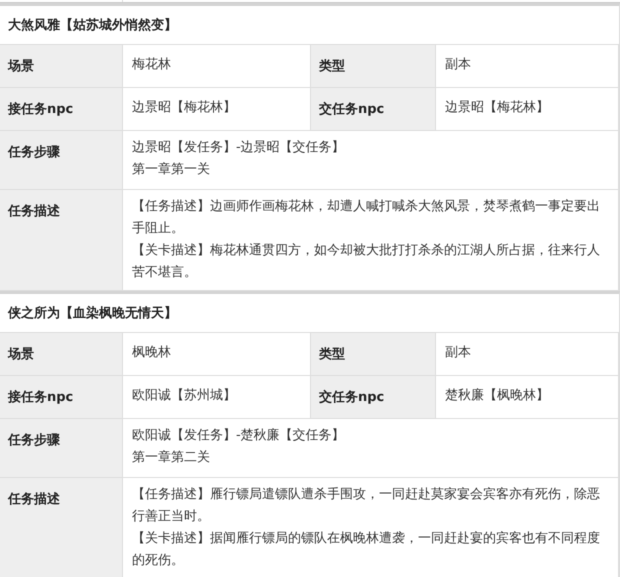 This screenshot has width=620, height=577. Describe the element at coordinates (239, 436) in the screenshot. I see `cell-text: 欧阳诚【发任务】-楚秋廉【交任务】` at that location.